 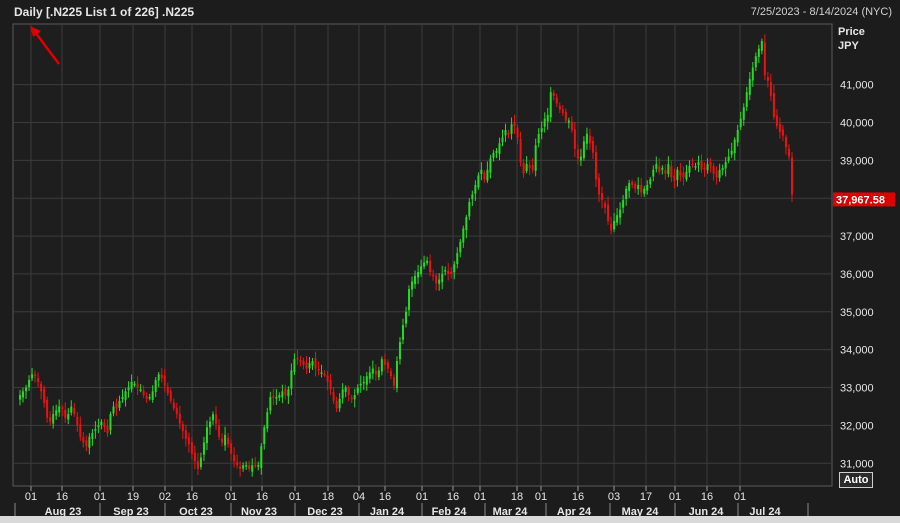 I want to click on horizontal-scrollbar, so click(x=450, y=519).